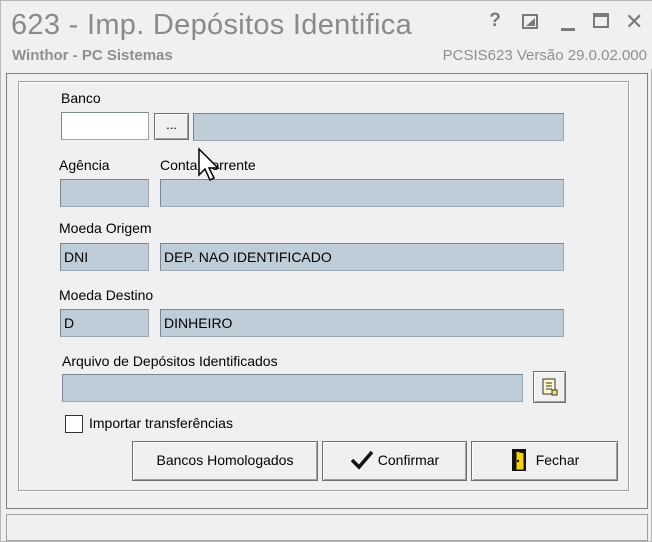 The height and width of the screenshot is (542, 652). What do you see at coordinates (362, 323) in the screenshot?
I see `moeda-destino-description: DINHEIRO` at bounding box center [362, 323].